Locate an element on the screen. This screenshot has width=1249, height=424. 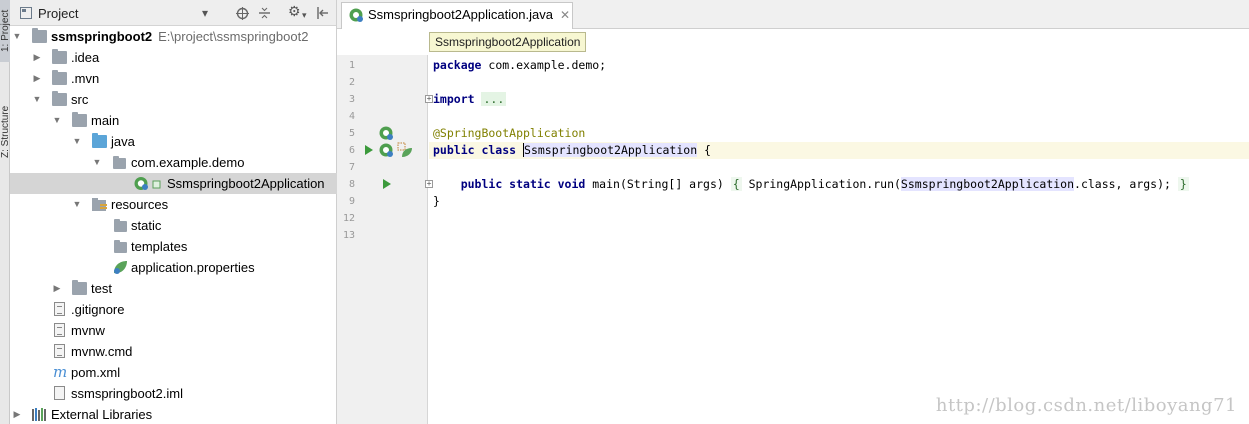
code-line-1: package com.example.demo; is located at coordinates (520, 65).